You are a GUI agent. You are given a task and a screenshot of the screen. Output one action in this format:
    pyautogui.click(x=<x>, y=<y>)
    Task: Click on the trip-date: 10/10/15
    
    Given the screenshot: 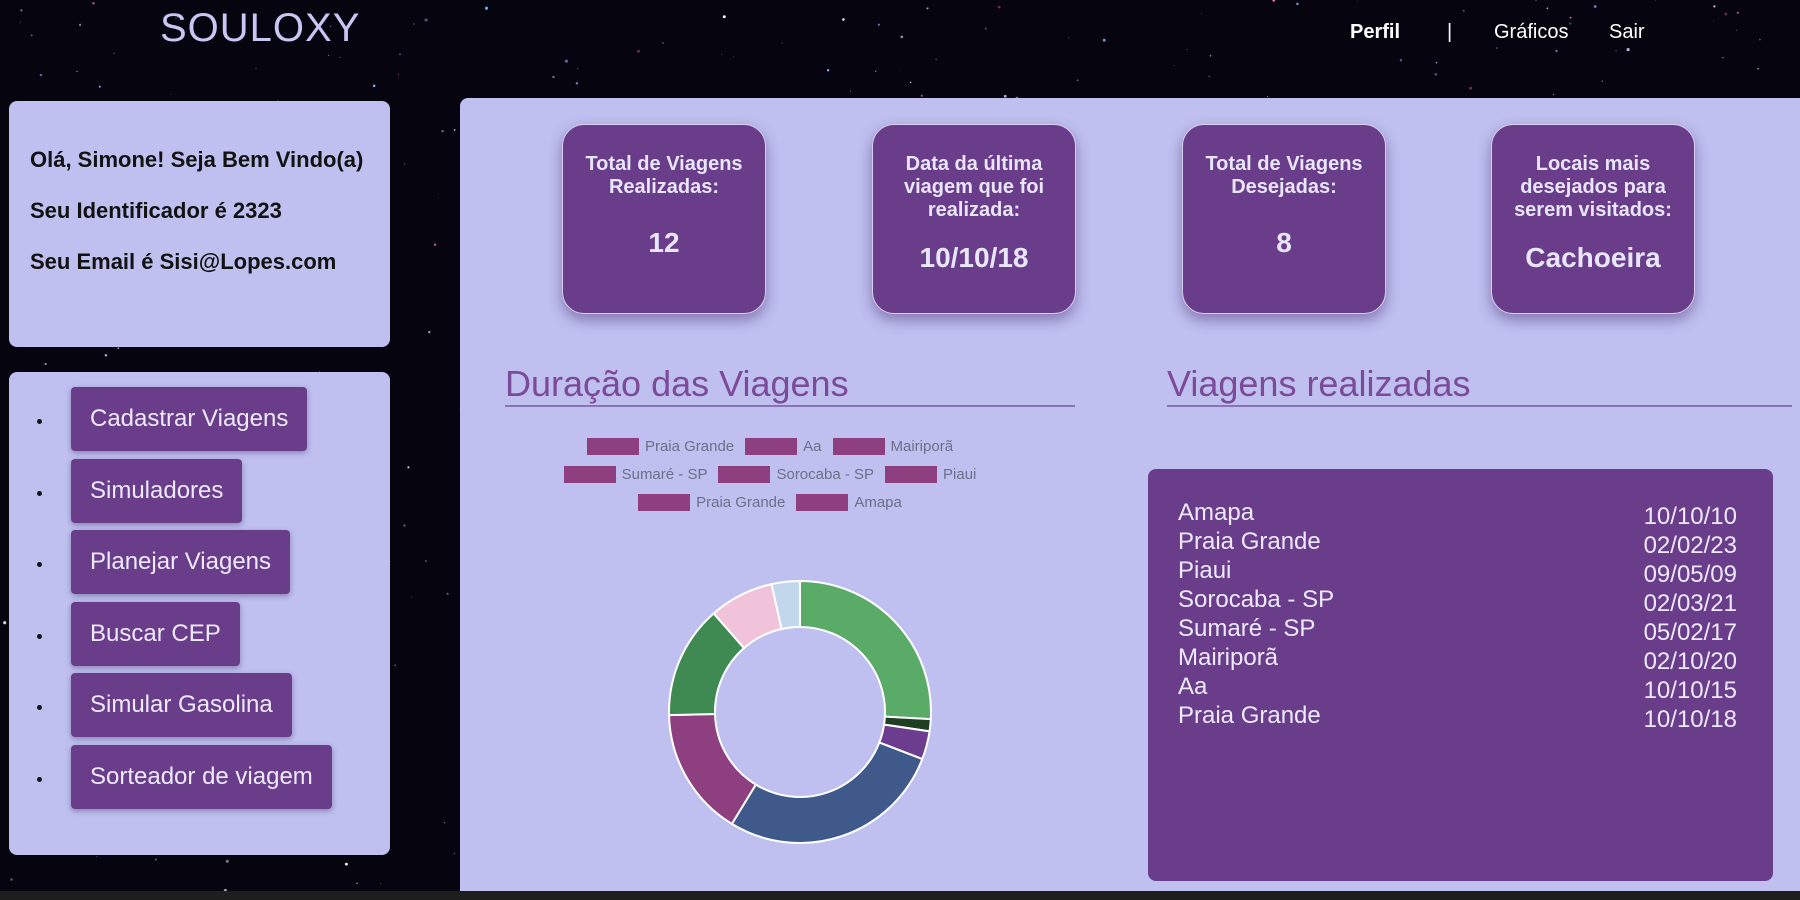 What is the action you would take?
    pyautogui.click(x=1690, y=690)
    